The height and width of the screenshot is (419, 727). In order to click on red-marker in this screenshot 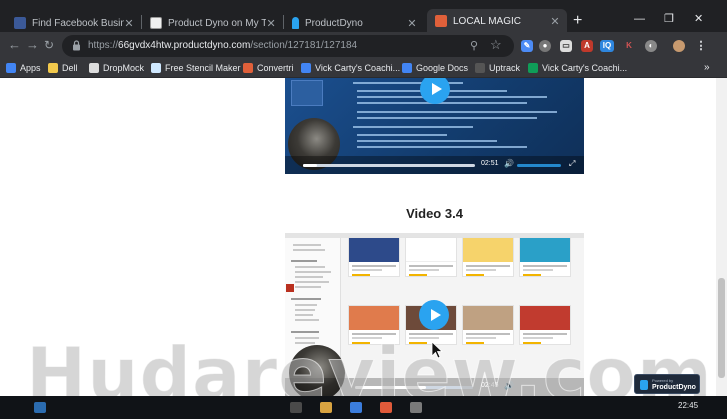, I will do `click(290, 288)`.